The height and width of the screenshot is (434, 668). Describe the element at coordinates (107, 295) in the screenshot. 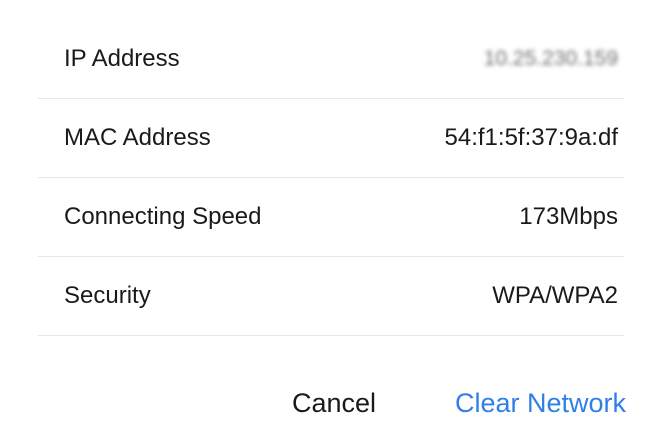

I see `security-label: Security` at that location.